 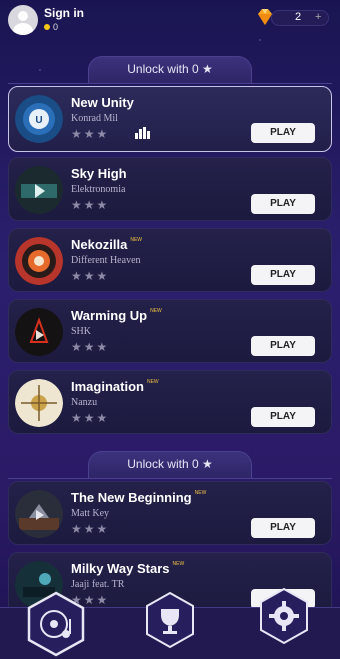 What do you see at coordinates (51, 27) in the screenshot?
I see `coin-balance: 0` at bounding box center [51, 27].